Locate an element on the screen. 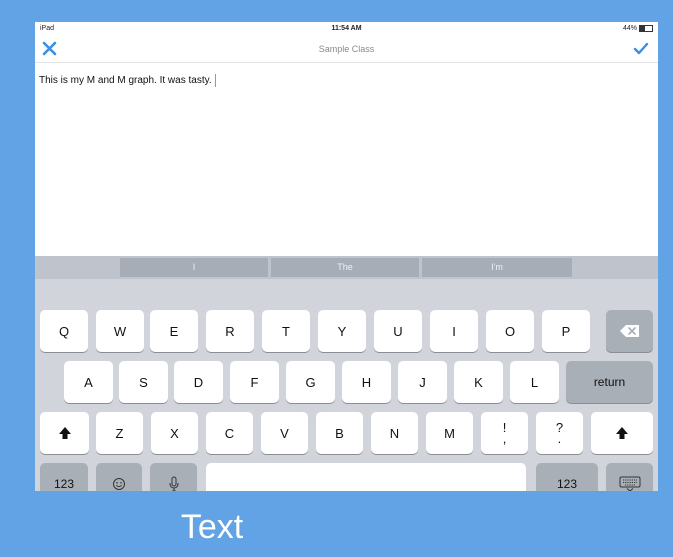 This screenshot has width=673, height=557. key-a: A is located at coordinates (88, 382).